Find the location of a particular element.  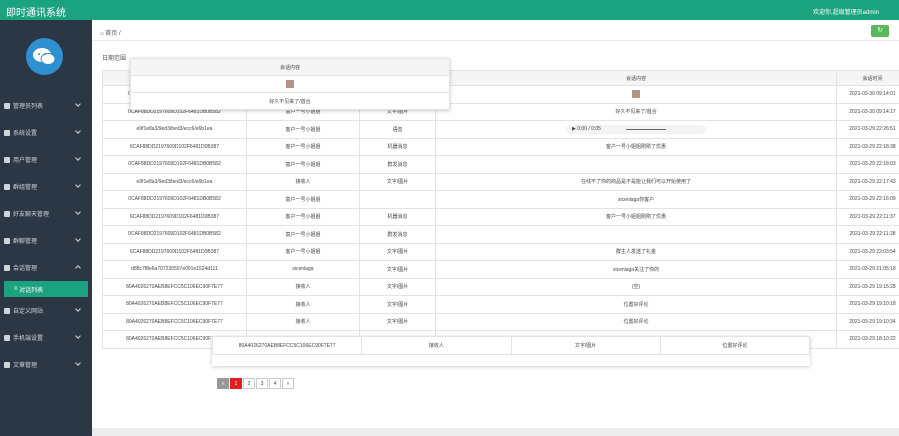

content-popup: 会话内容 好久不见来了/首合 is located at coordinates (290, 84).